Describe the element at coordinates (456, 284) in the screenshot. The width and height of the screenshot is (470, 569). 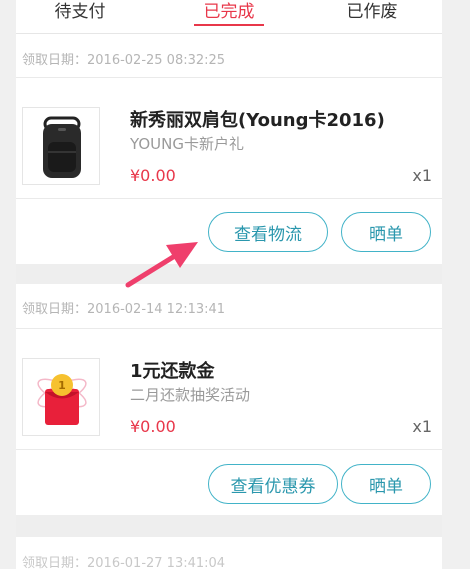
I see `right-border` at that location.